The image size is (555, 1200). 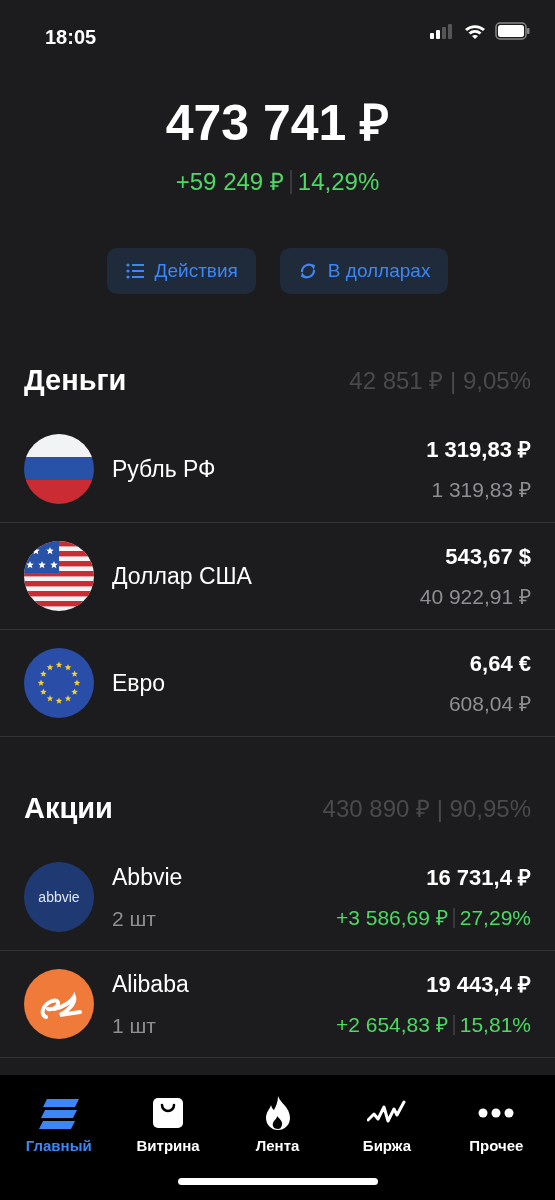 What do you see at coordinates (168, 1113) in the screenshot?
I see `shopping-bag-icon` at bounding box center [168, 1113].